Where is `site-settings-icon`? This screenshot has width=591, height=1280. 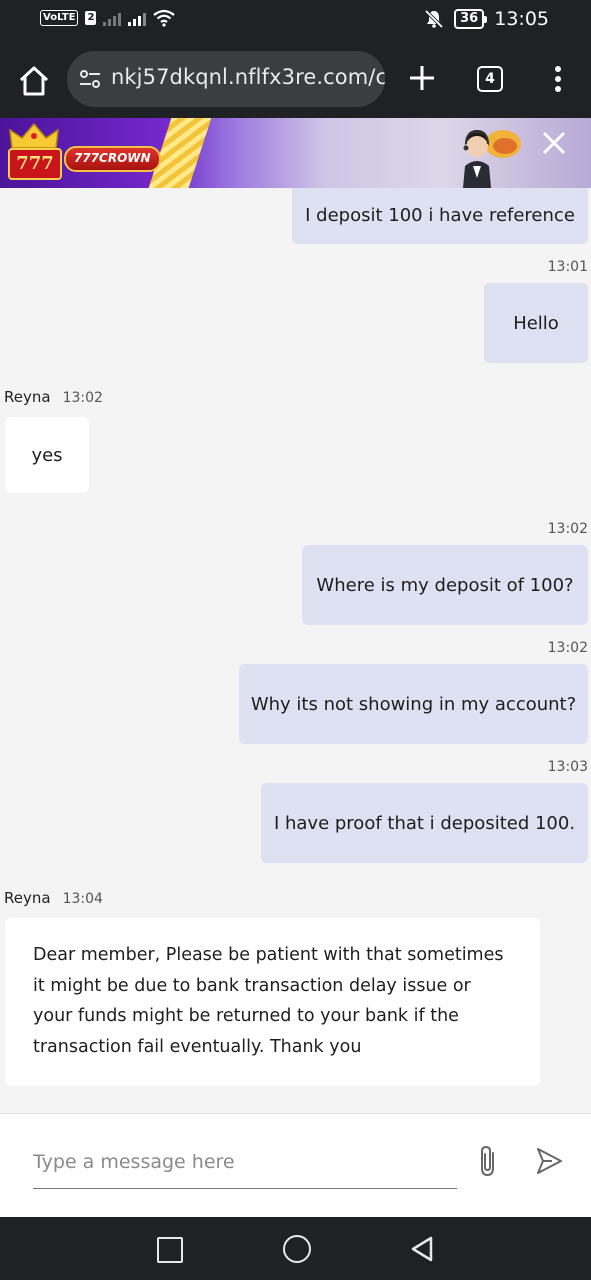 site-settings-icon is located at coordinates (90, 79).